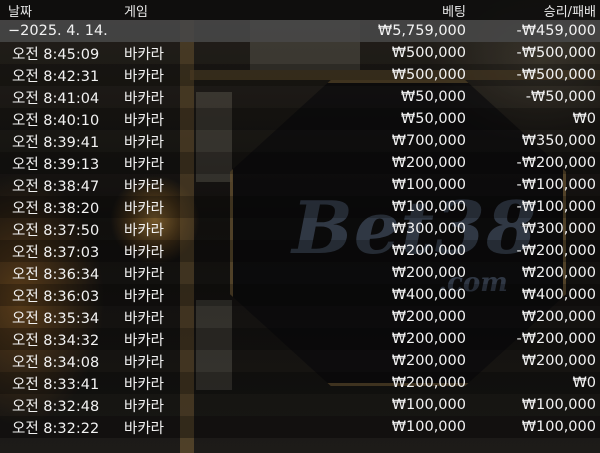  What do you see at coordinates (300, 119) in the screenshot?
I see `table-row: 오전 8:40:10 바카라 ₩50,000 ₩0` at bounding box center [300, 119].